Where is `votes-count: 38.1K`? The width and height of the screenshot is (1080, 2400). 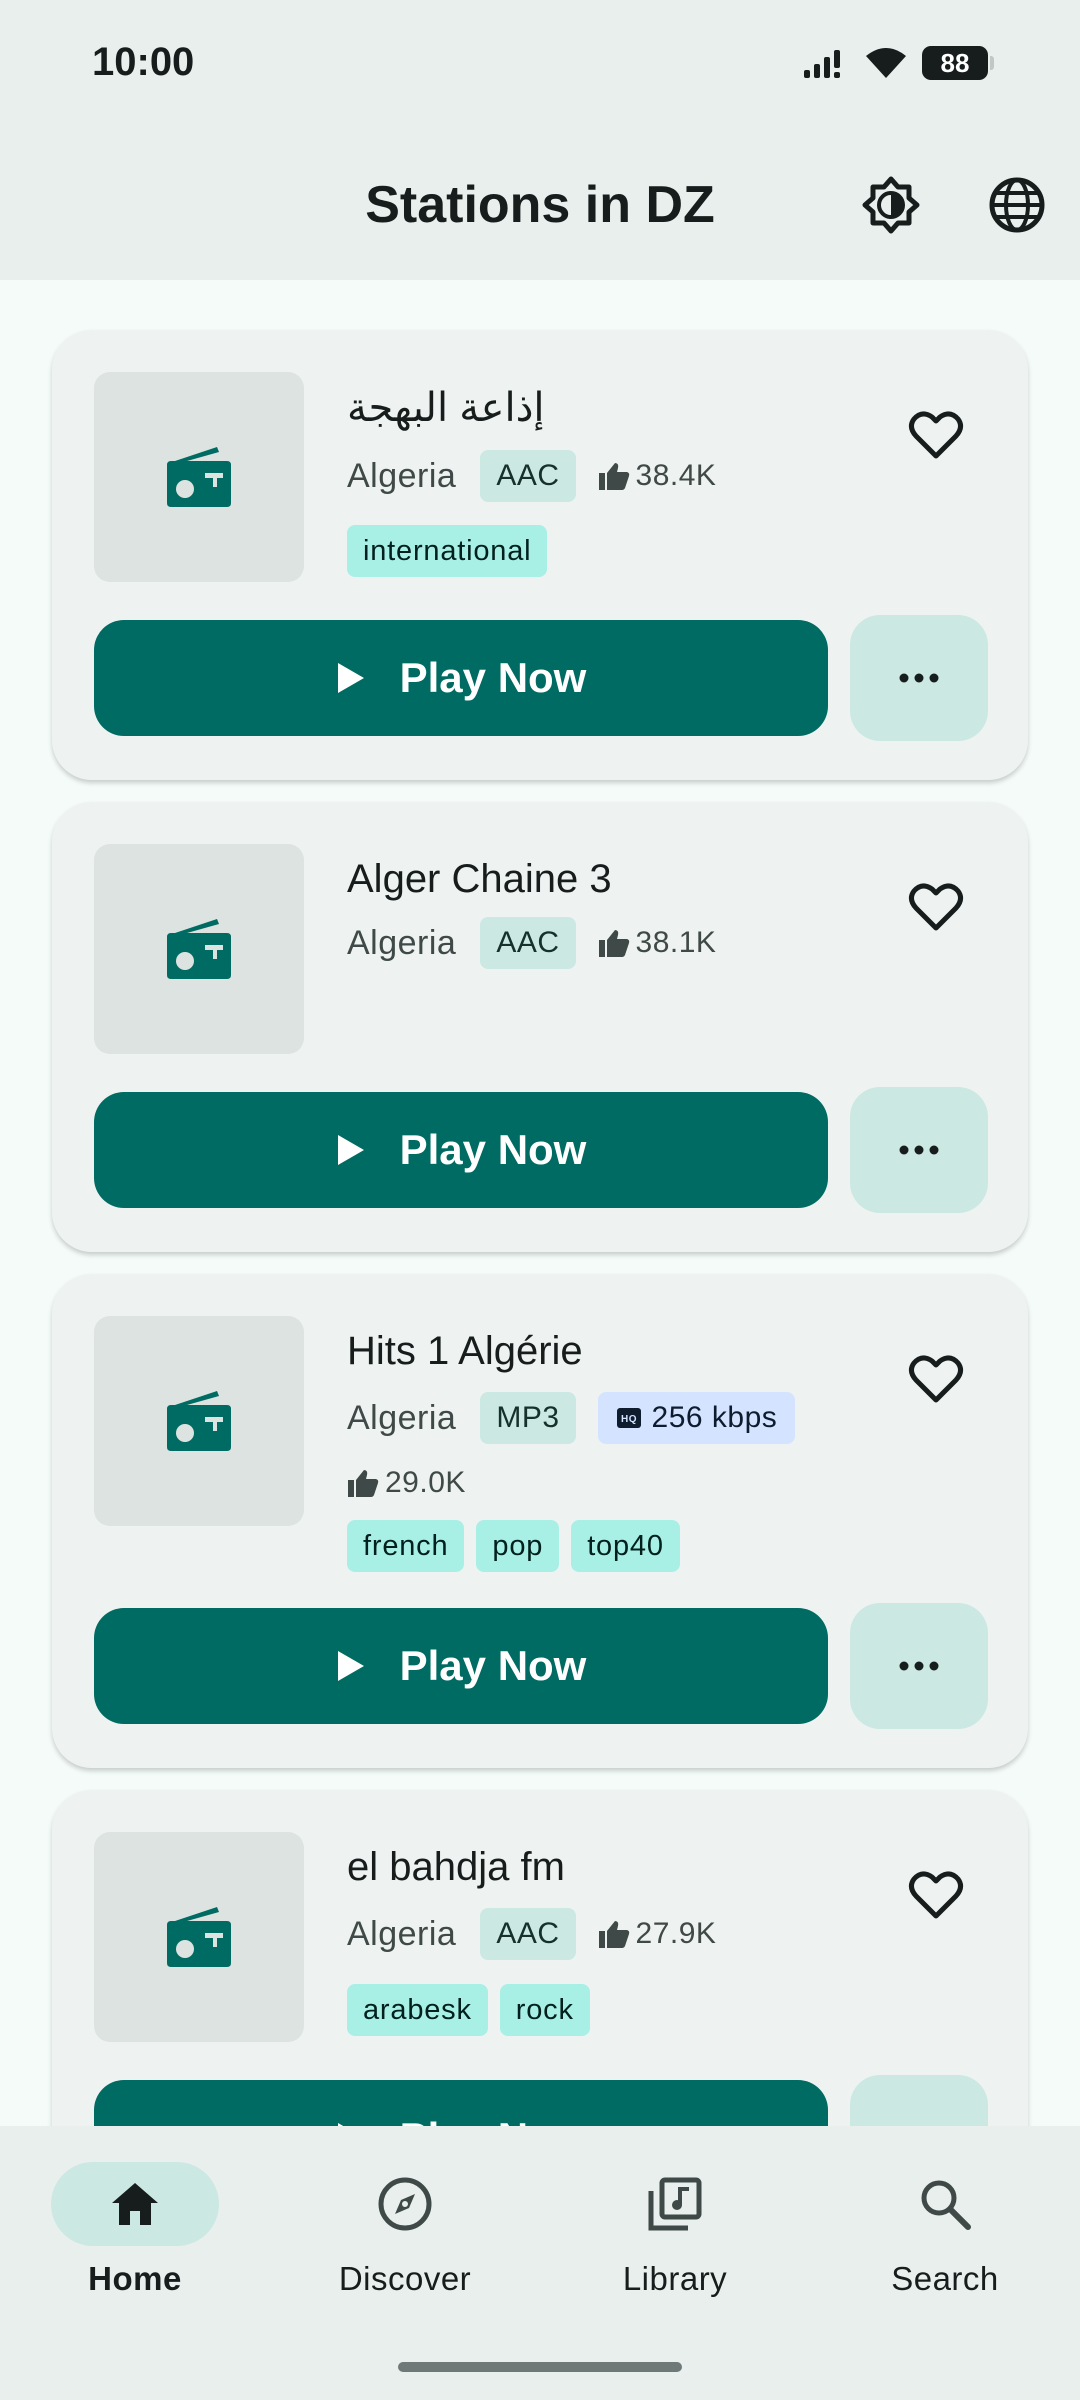 votes-count: 38.1K is located at coordinates (657, 943).